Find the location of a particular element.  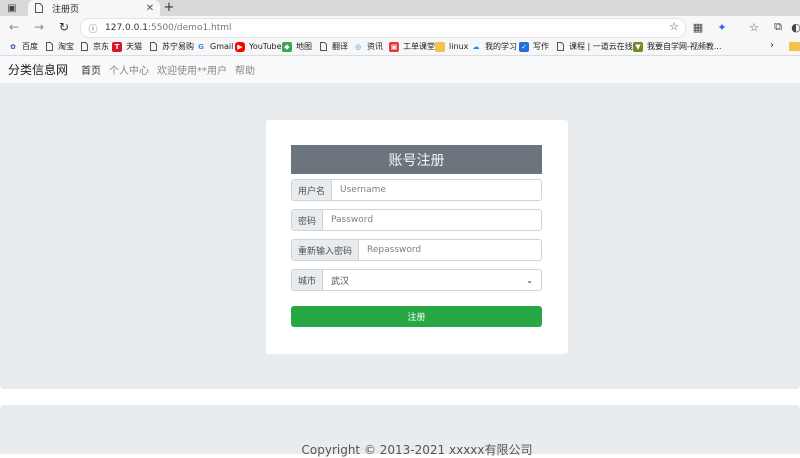

bookmark-map: ◆ 地图 is located at coordinates (297, 46).